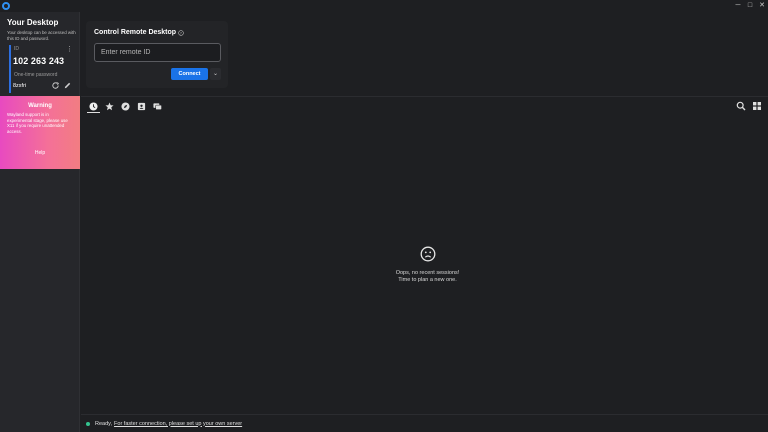 The height and width of the screenshot is (432, 768). I want to click on warning-title: Warning, so click(40, 106).